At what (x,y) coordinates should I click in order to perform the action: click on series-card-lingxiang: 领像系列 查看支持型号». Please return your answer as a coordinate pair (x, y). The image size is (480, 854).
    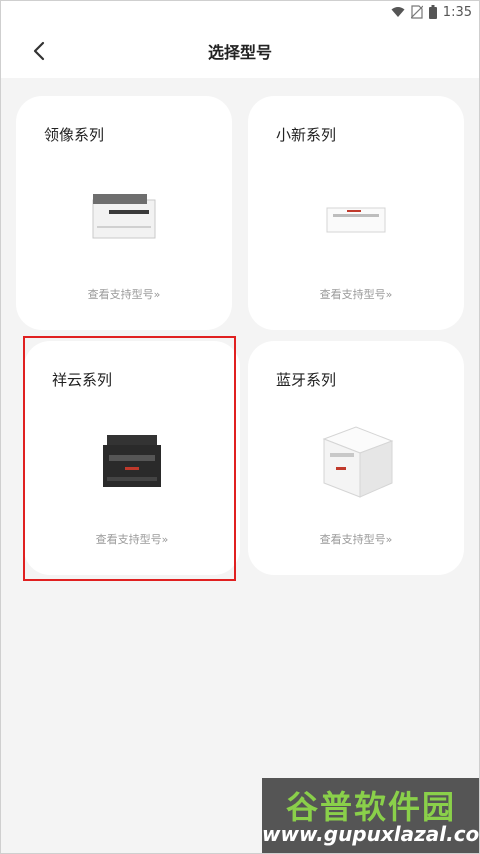
    Looking at the image, I should click on (124, 213).